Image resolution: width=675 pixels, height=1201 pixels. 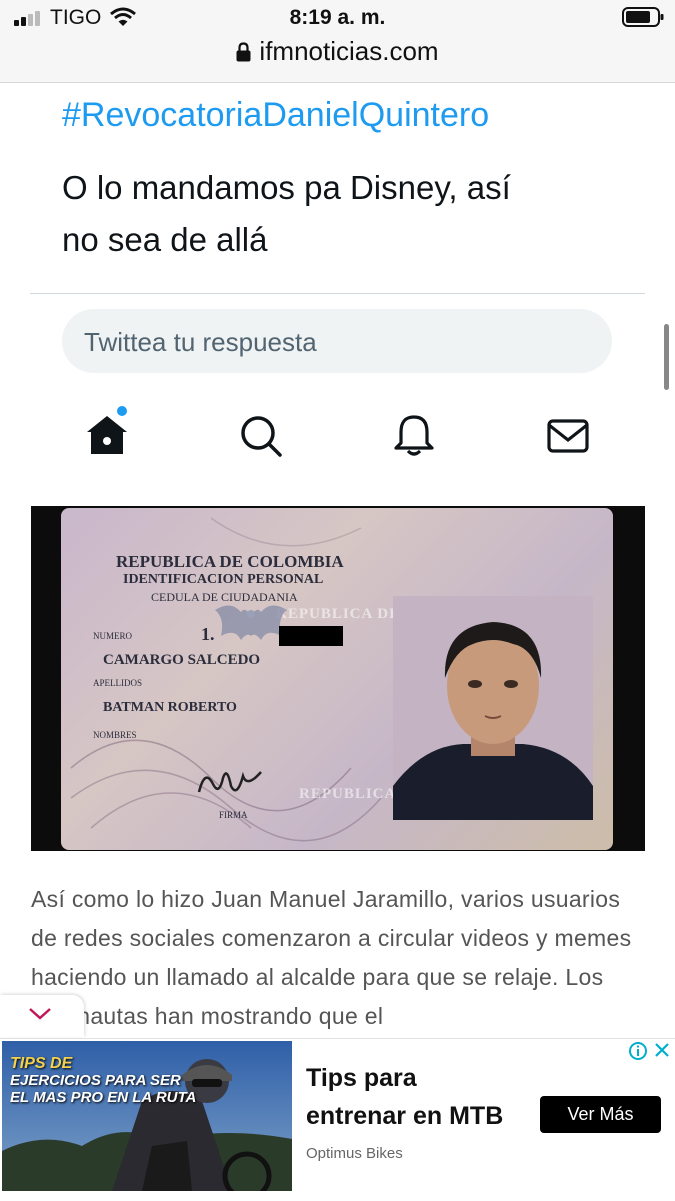 What do you see at coordinates (275, 115) in the screenshot?
I see `hashtag-link: #RevocatoriaDanielQuintero` at bounding box center [275, 115].